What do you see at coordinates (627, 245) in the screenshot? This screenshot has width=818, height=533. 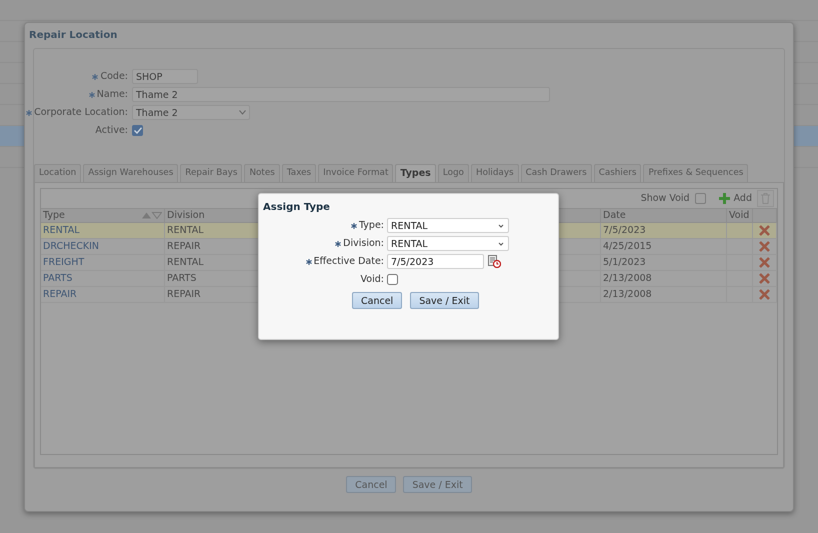 I see `table-cell-text: 4/25/2015` at bounding box center [627, 245].